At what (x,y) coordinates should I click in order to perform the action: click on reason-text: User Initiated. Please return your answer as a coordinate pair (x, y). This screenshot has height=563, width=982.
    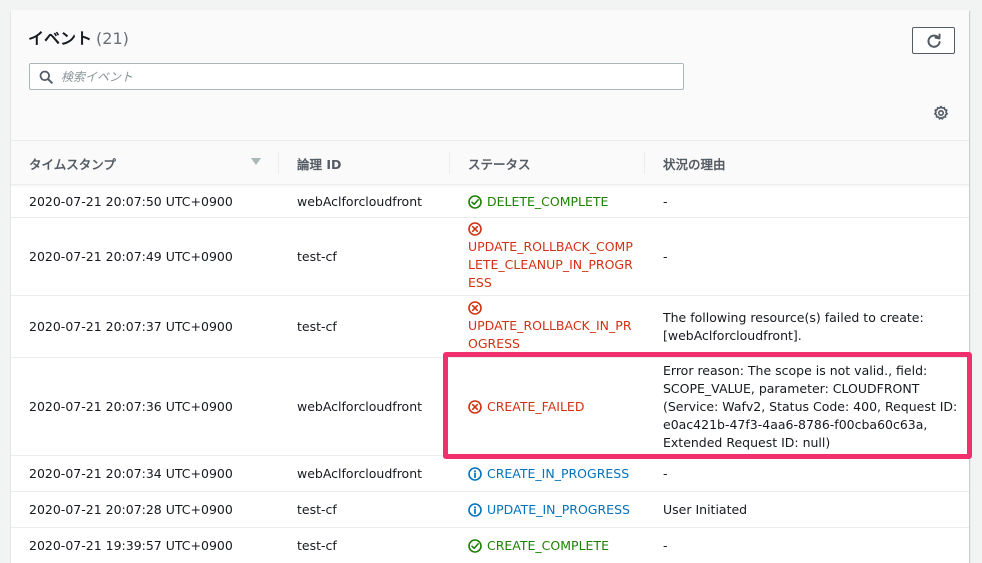
    Looking at the image, I should click on (705, 509).